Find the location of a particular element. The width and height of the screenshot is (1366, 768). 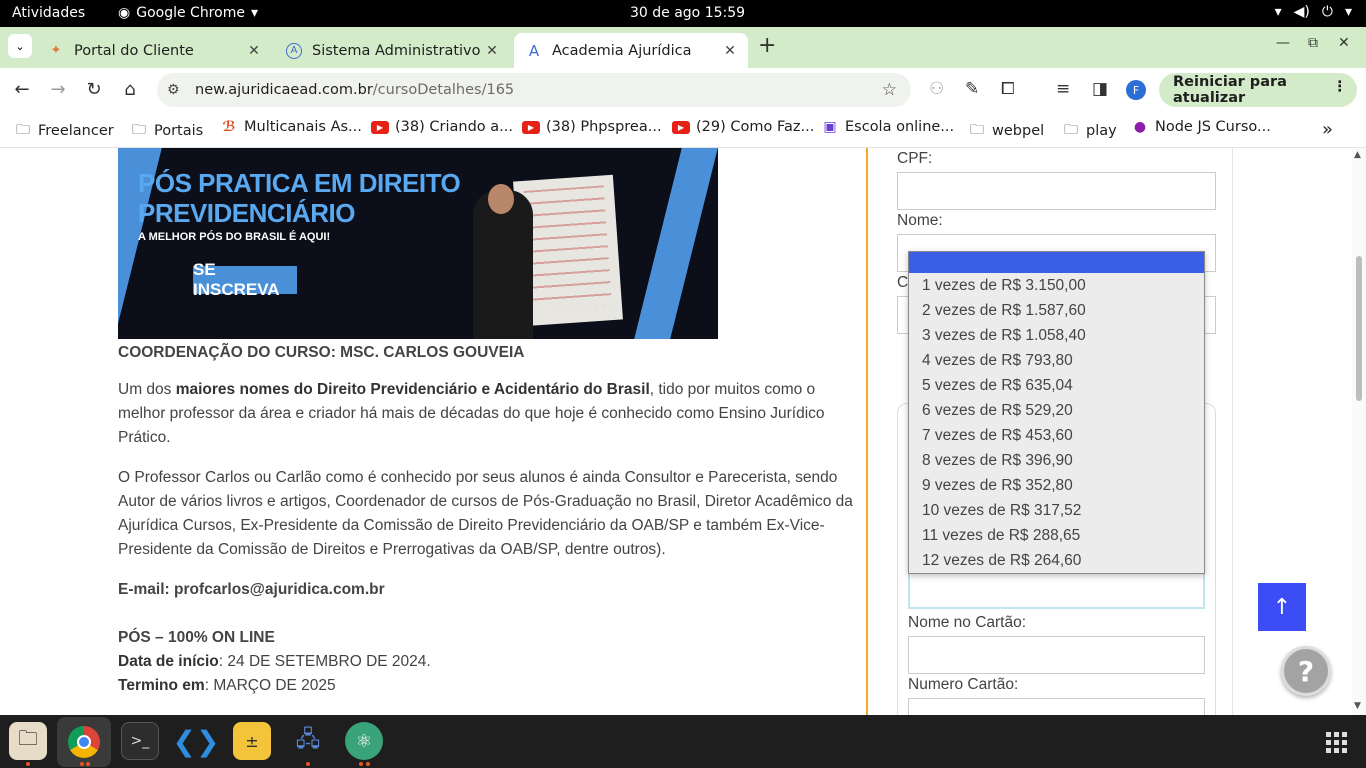

restore-button: ⧉ is located at coordinates (1313, 43).